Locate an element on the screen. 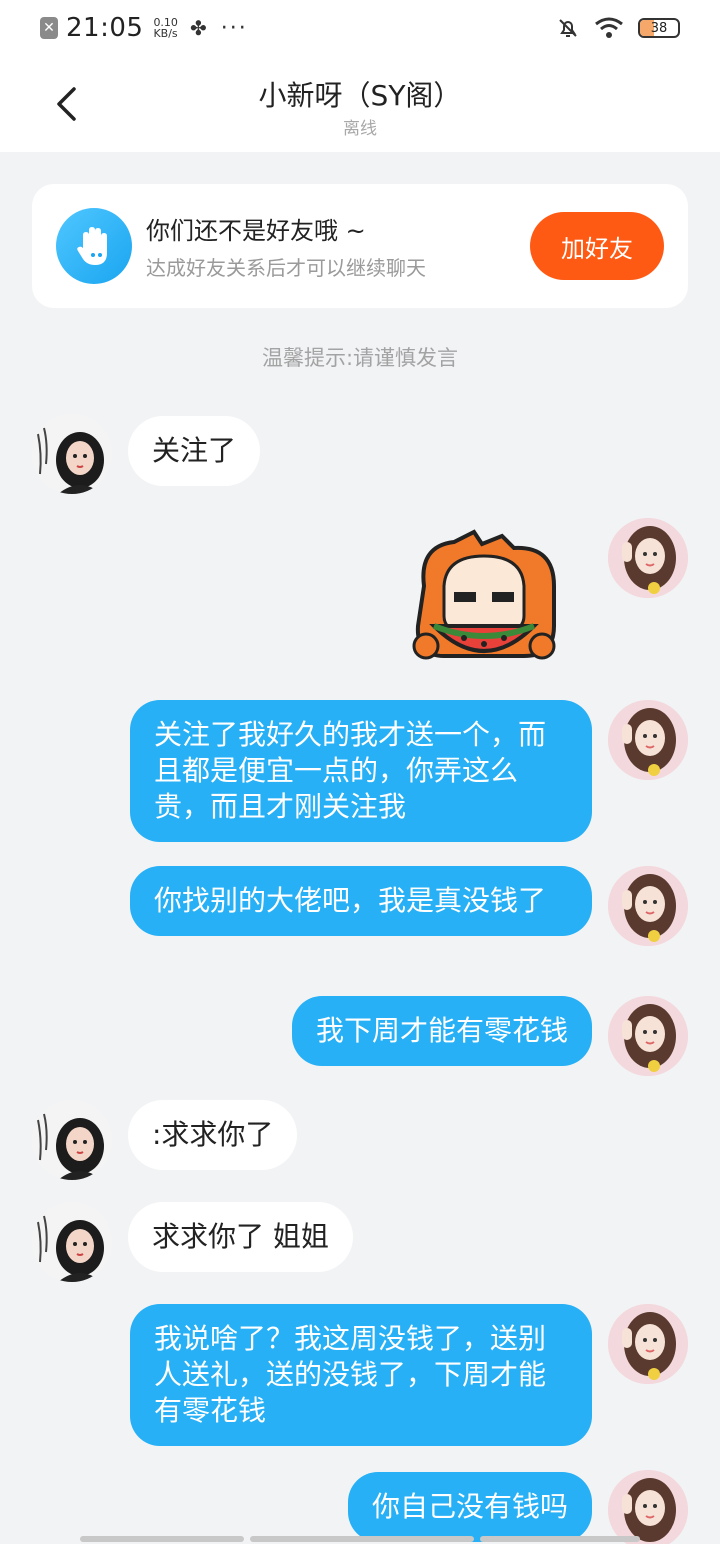  chat-header: 小新呀（SY阁） 离线 is located at coordinates (360, 104).